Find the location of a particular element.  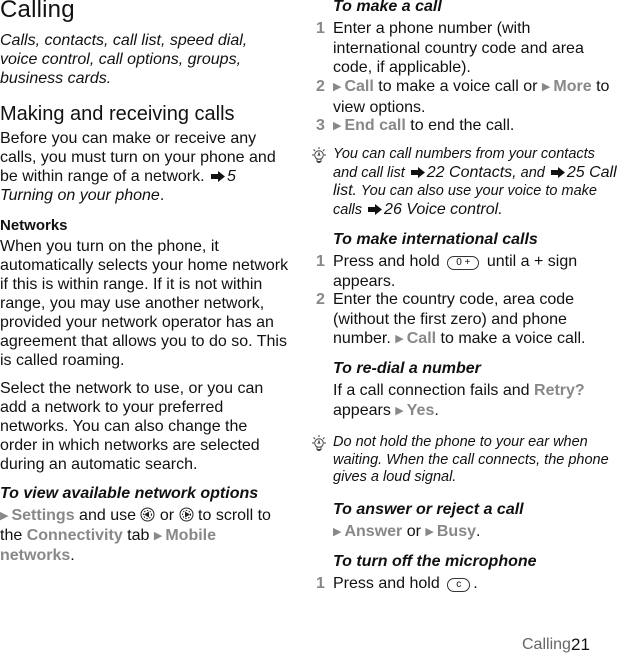

instruction-text: to make a voice call. is located at coordinates (513, 338).